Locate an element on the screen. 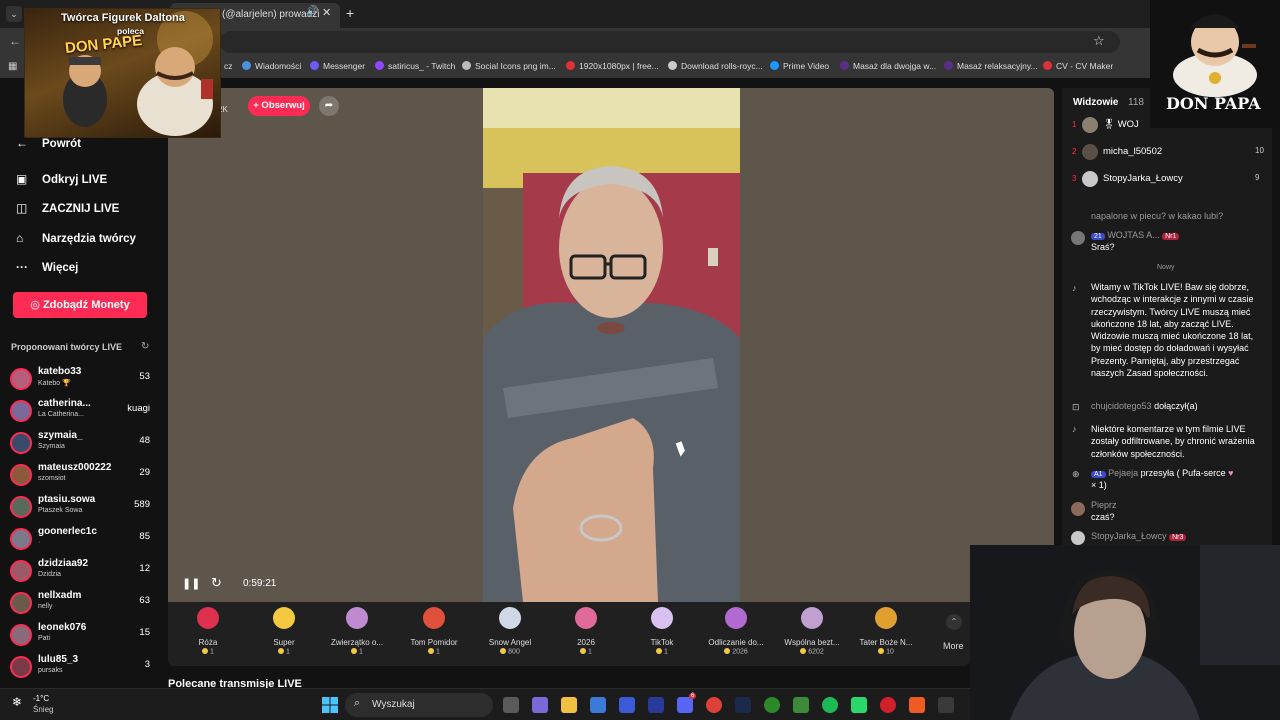 The image size is (1280, 720). follow-button: + Obserwuj is located at coordinates (279, 106).